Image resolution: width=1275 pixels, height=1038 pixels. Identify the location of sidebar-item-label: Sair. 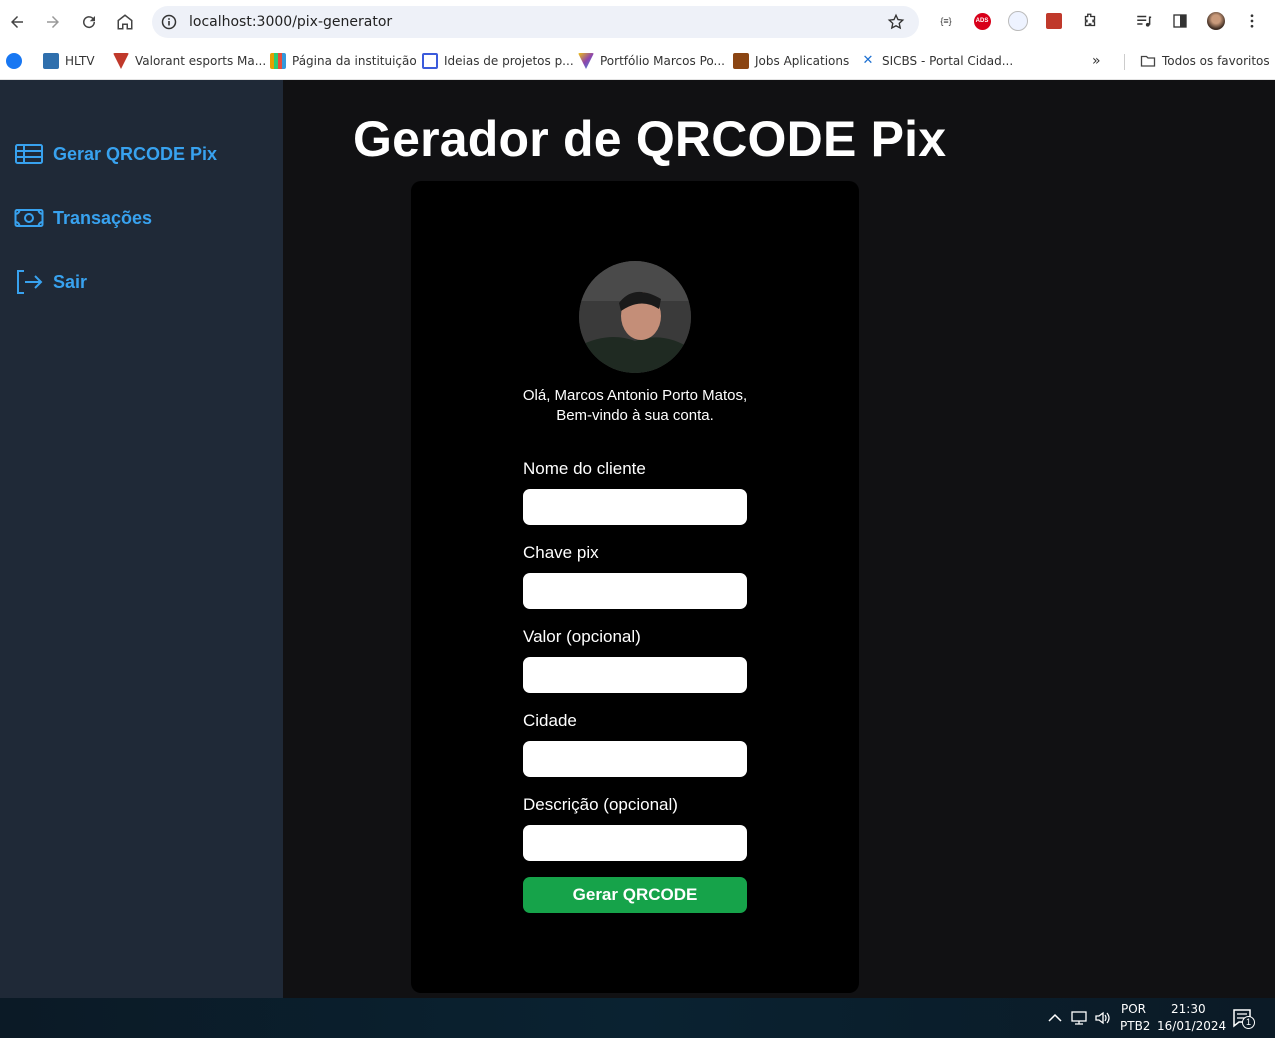
(70, 281).